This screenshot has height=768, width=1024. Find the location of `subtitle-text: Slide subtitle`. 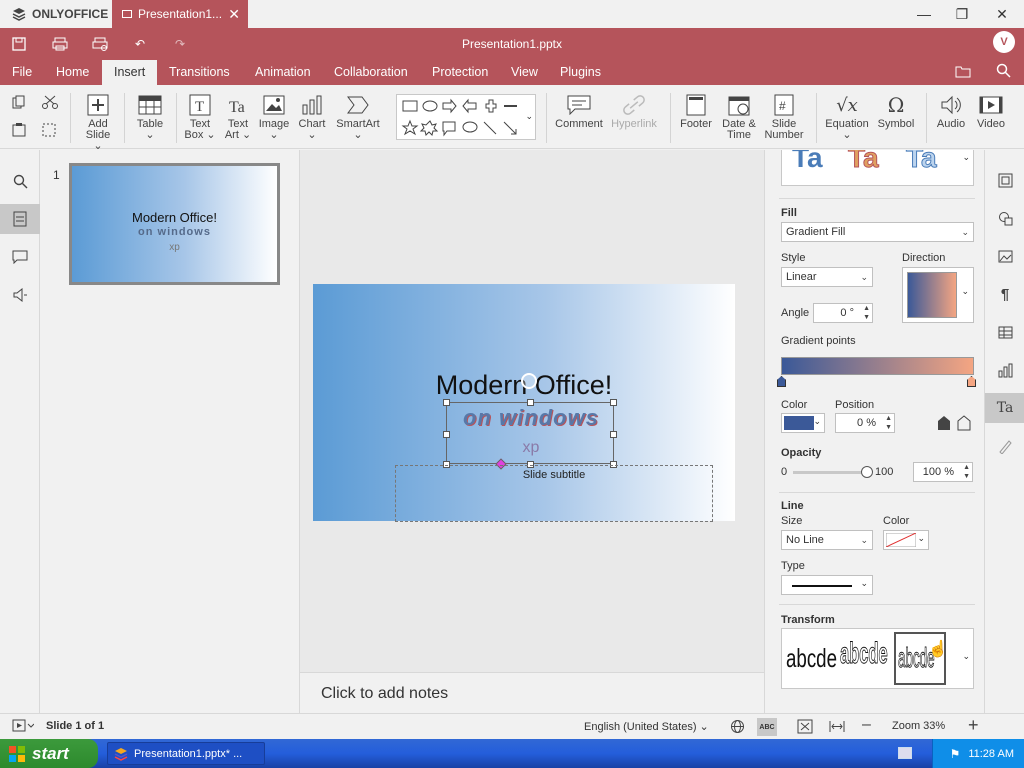

subtitle-text: Slide subtitle is located at coordinates (554, 475).